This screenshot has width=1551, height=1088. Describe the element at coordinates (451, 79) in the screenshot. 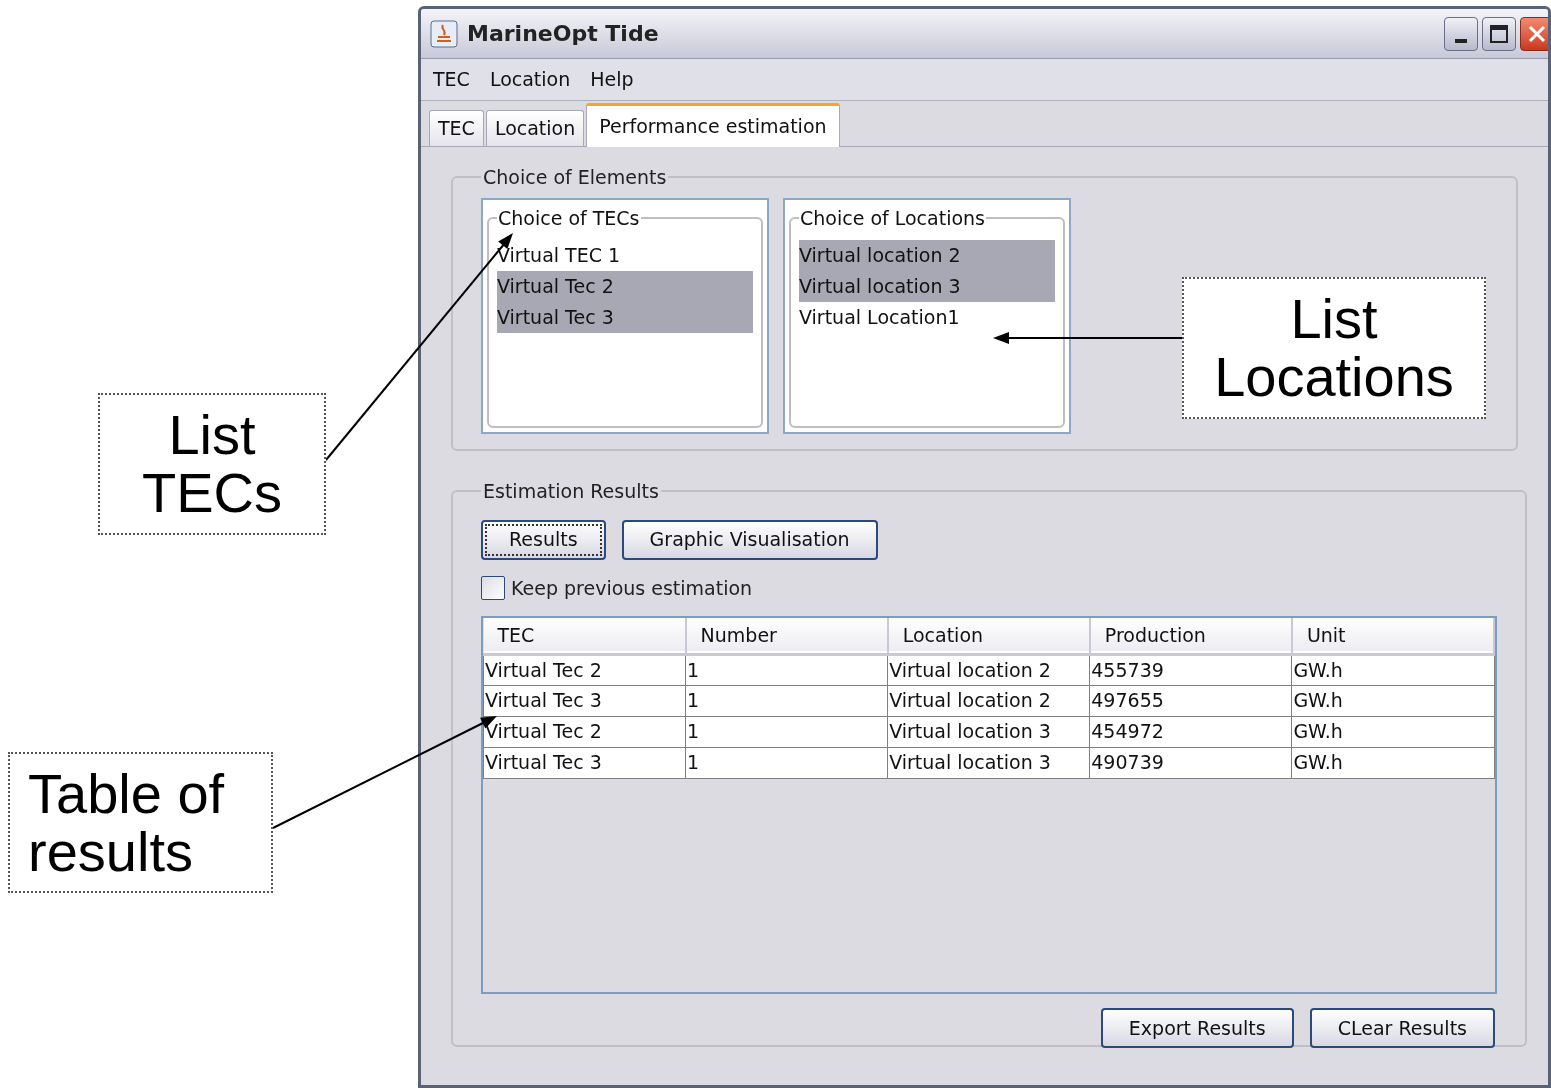

I see `menu-item: TEC` at that location.